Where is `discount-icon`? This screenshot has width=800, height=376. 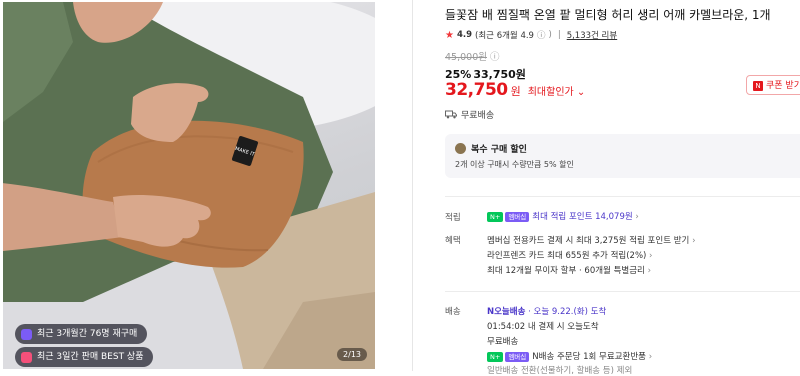
discount-icon is located at coordinates (460, 148).